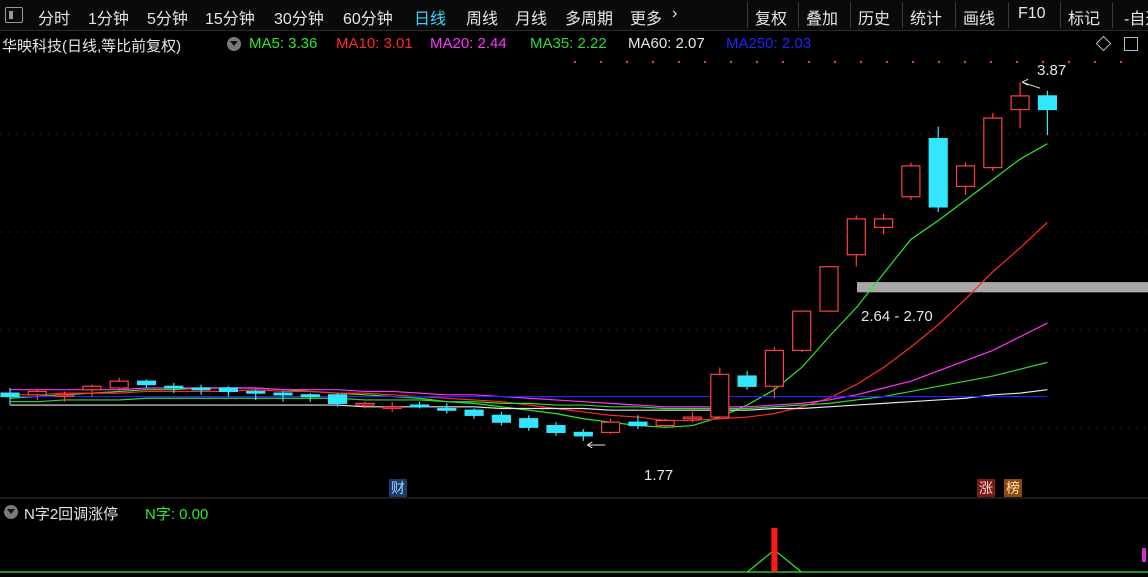 The height and width of the screenshot is (577, 1148). Describe the element at coordinates (596, 445) in the screenshot. I see `low-arrow-icon` at that location.